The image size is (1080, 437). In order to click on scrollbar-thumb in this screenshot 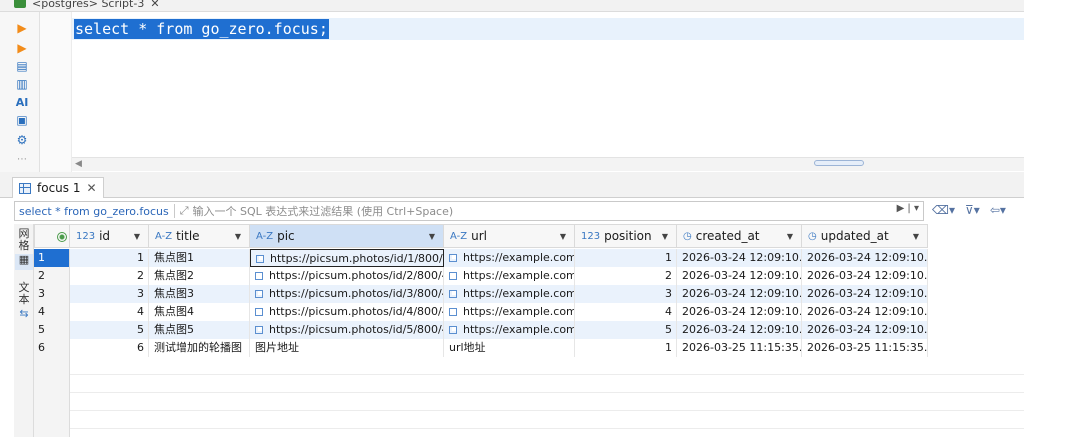, I will do `click(839, 163)`.